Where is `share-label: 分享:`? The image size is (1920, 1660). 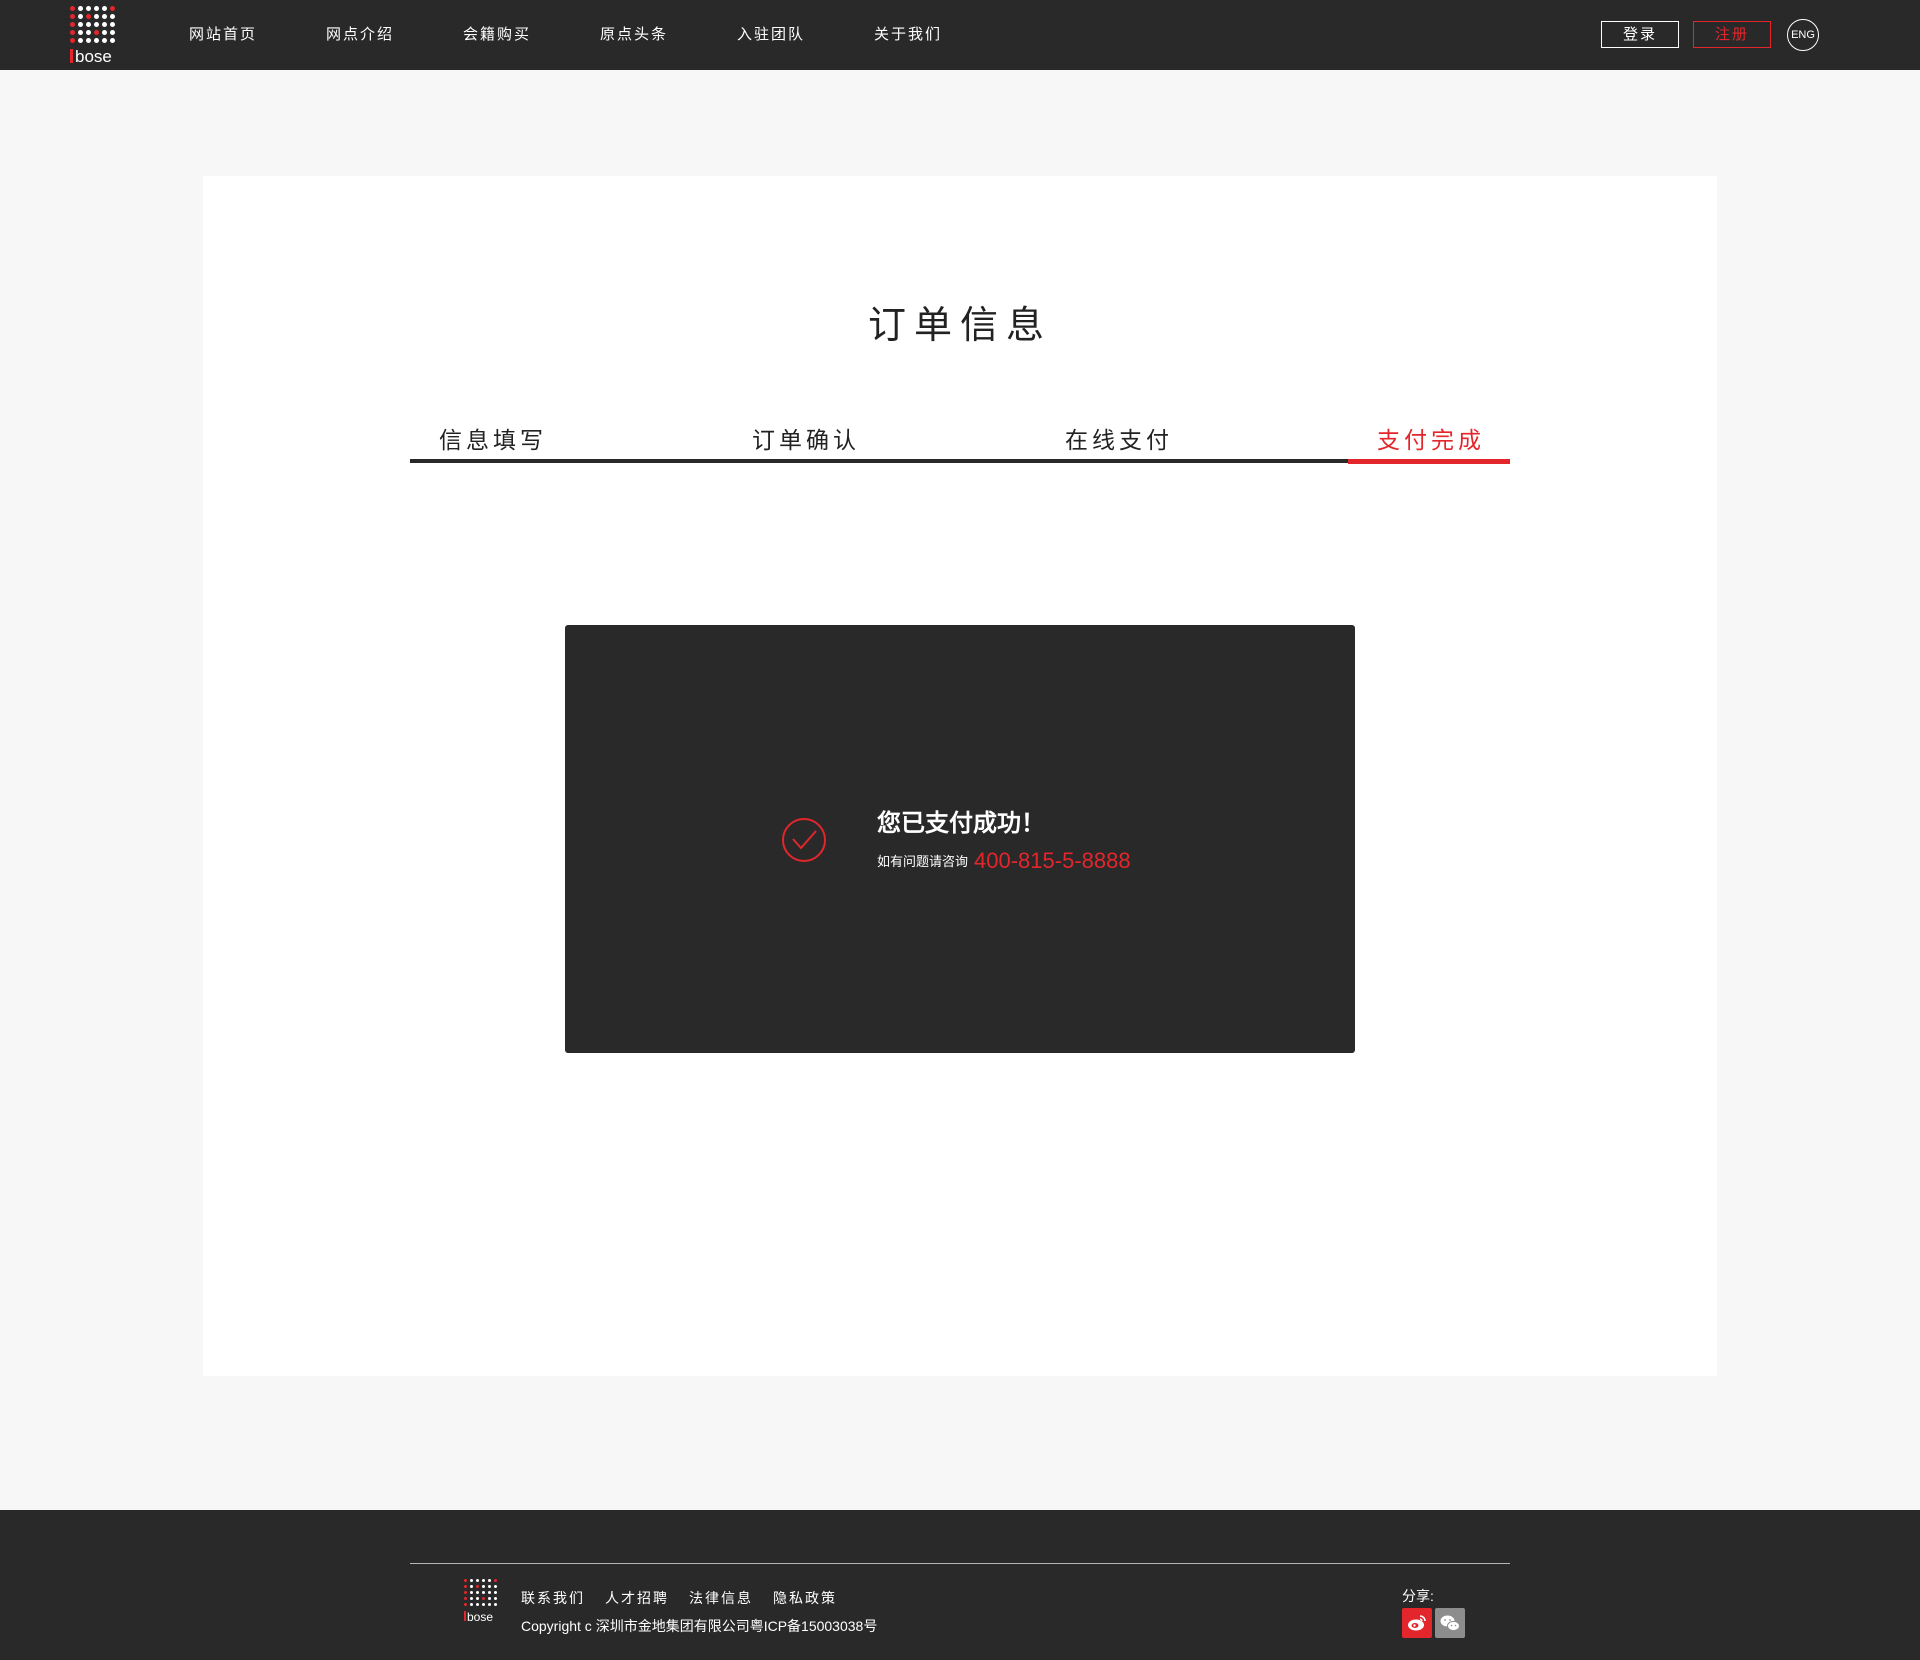
share-label: 分享: is located at coordinates (1418, 1596).